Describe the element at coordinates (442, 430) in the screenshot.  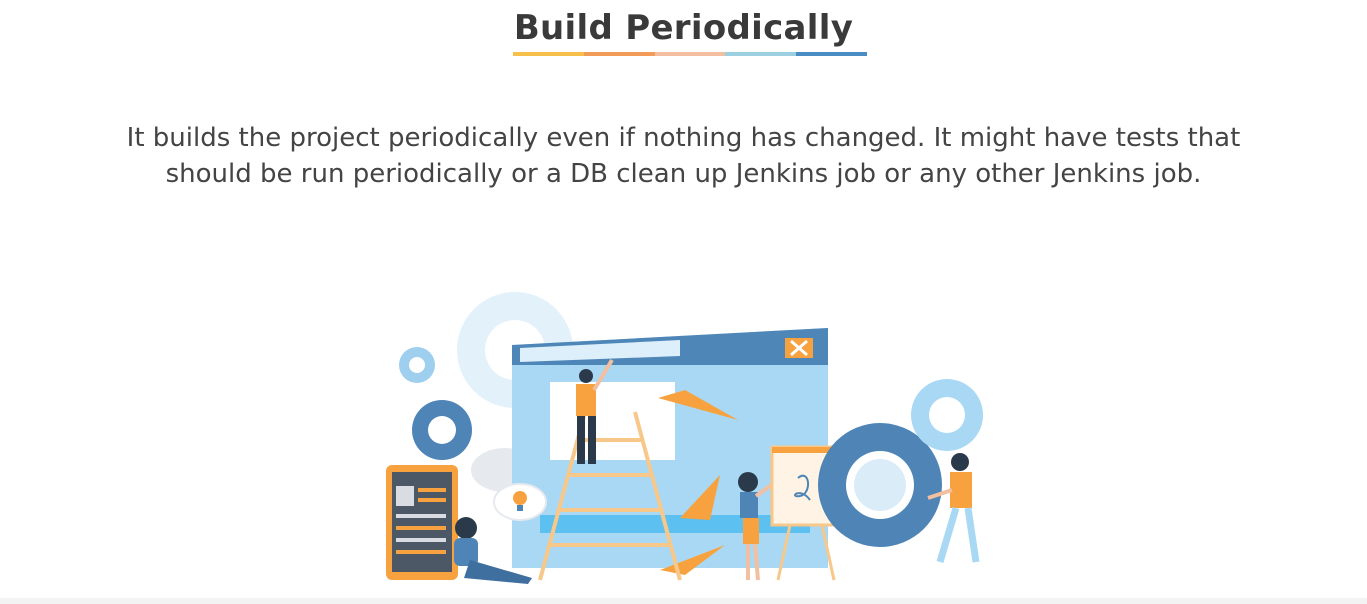
I see `gear-dark-left-icon` at that location.